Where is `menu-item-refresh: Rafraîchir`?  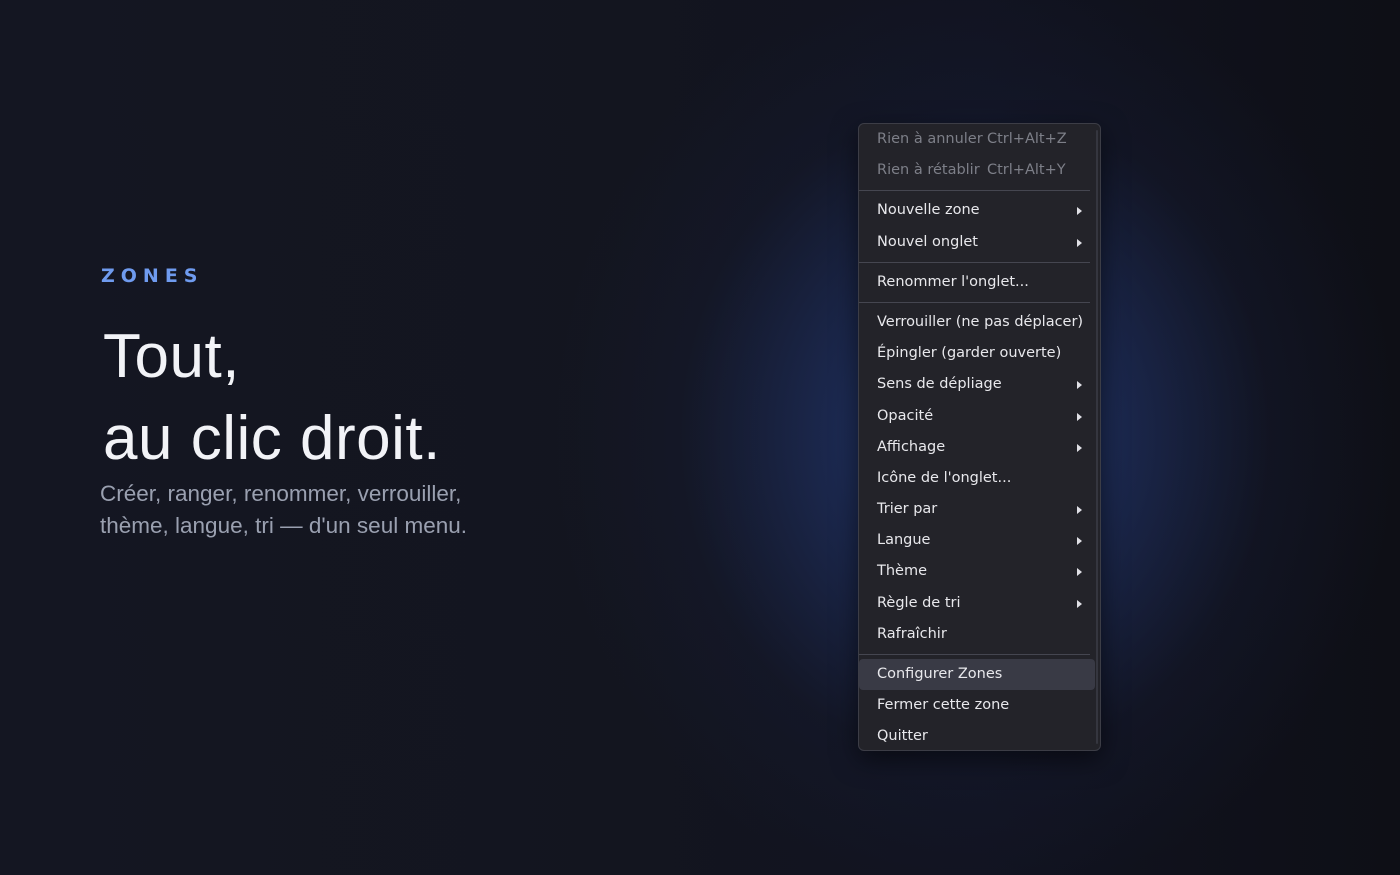 menu-item-refresh: Rafraîchir is located at coordinates (977, 634).